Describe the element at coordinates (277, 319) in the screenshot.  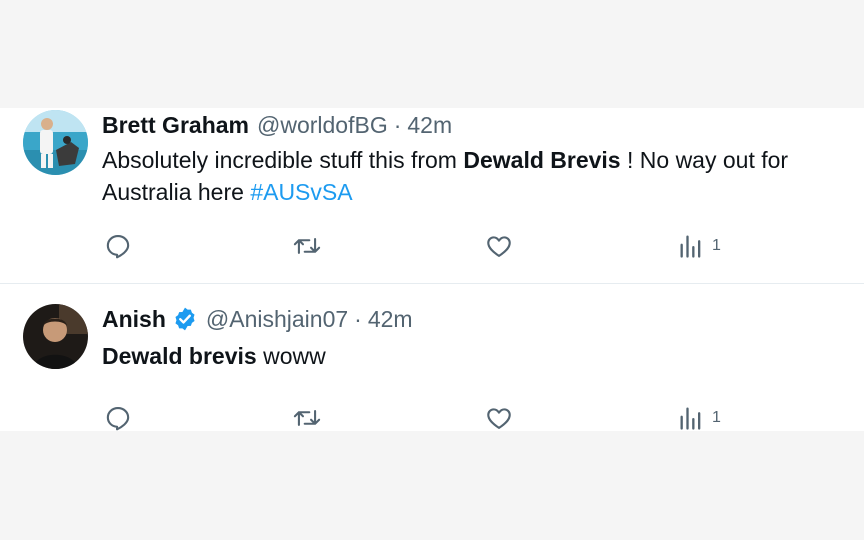
I see `author-handle: @Anishjain07` at that location.